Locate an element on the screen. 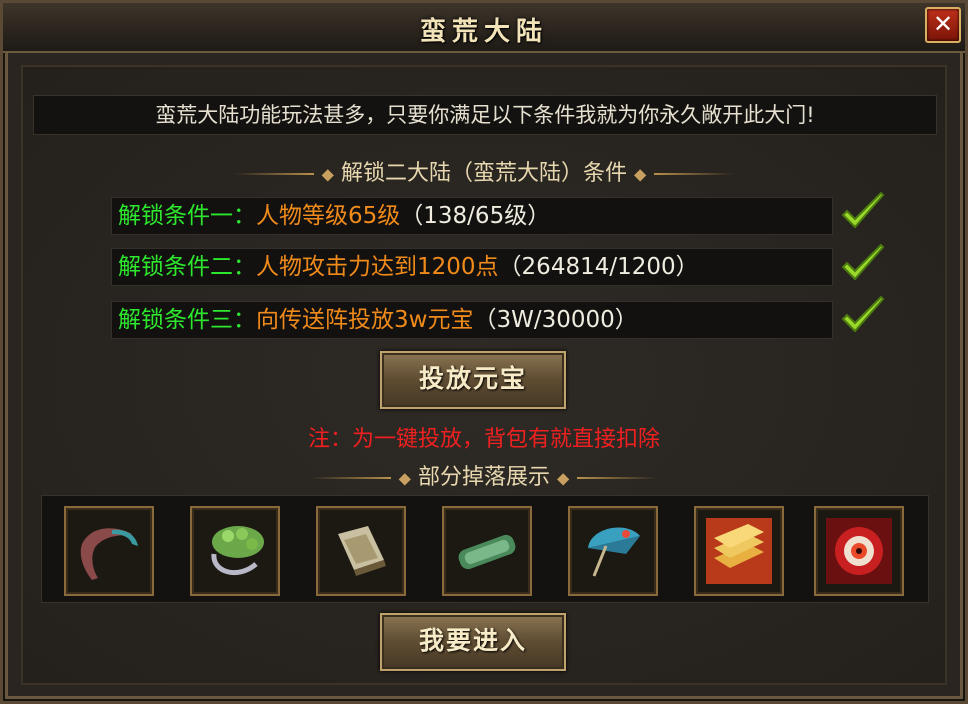 The width and height of the screenshot is (968, 704). drops-section-title: 部分掉落展示 is located at coordinates (483, 477).